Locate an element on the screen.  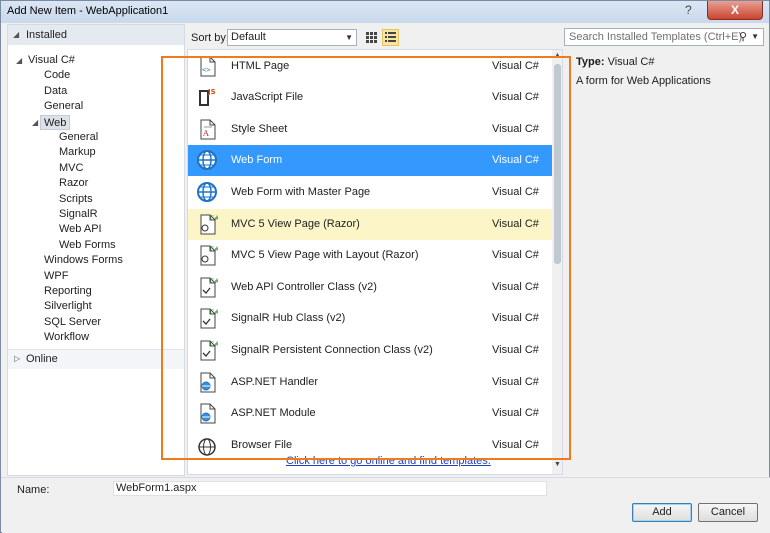
tree-item: Silverlight is located at coordinates (68, 306).